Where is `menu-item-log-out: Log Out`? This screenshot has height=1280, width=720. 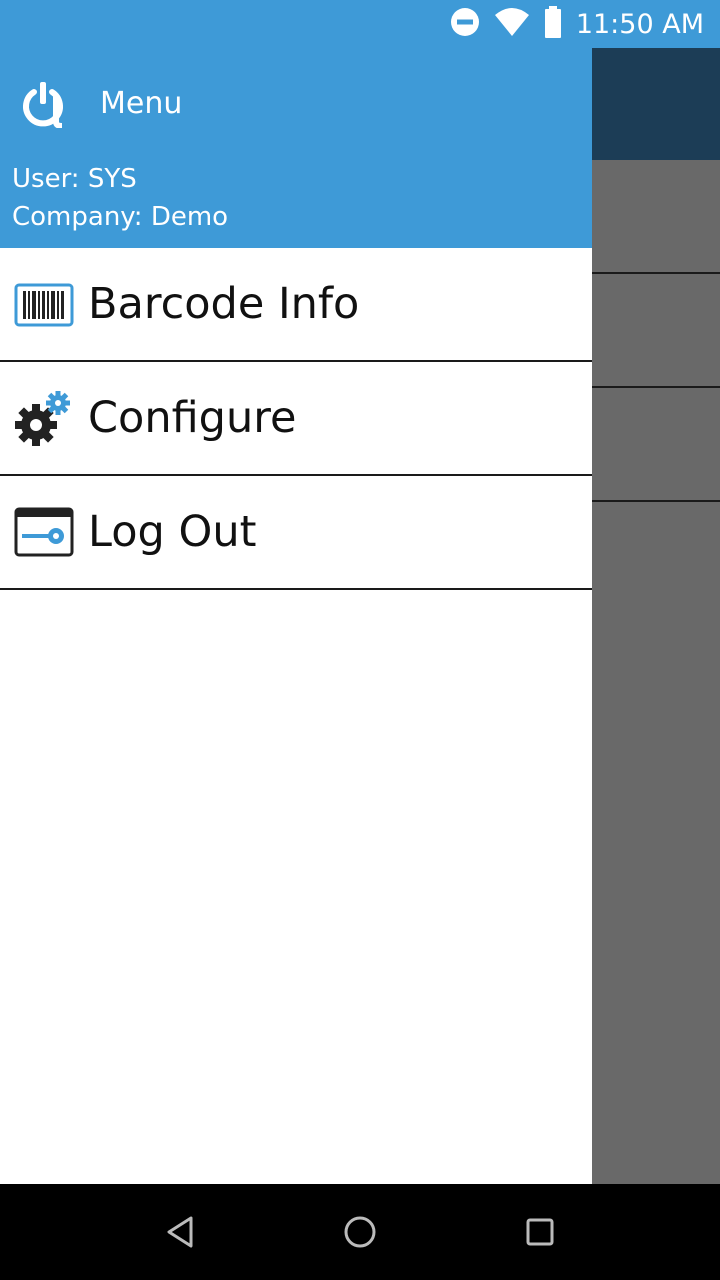
menu-item-log-out: Log Out is located at coordinates (296, 533).